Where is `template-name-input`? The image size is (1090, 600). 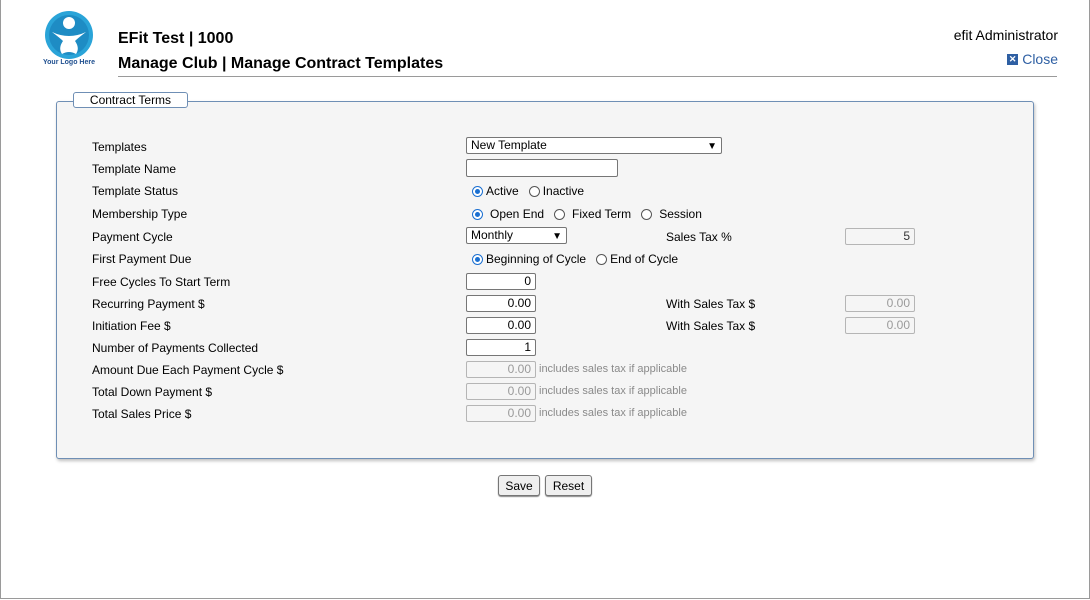
template-name-input is located at coordinates (542, 168).